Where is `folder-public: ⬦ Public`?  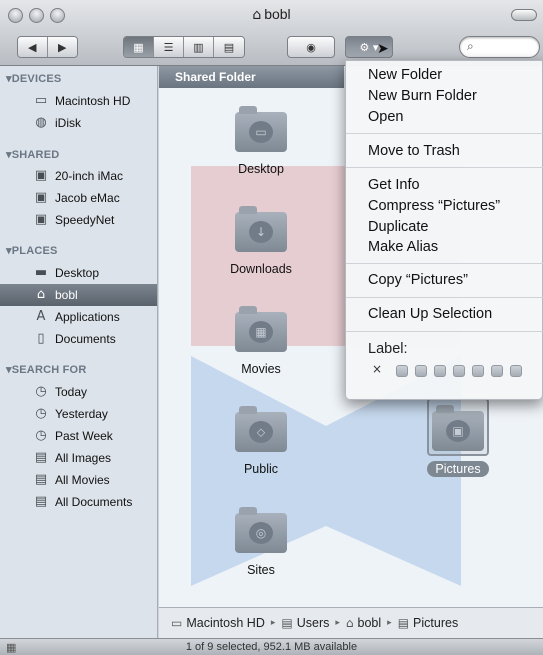 folder-public: ⬦ Public is located at coordinates (261, 441).